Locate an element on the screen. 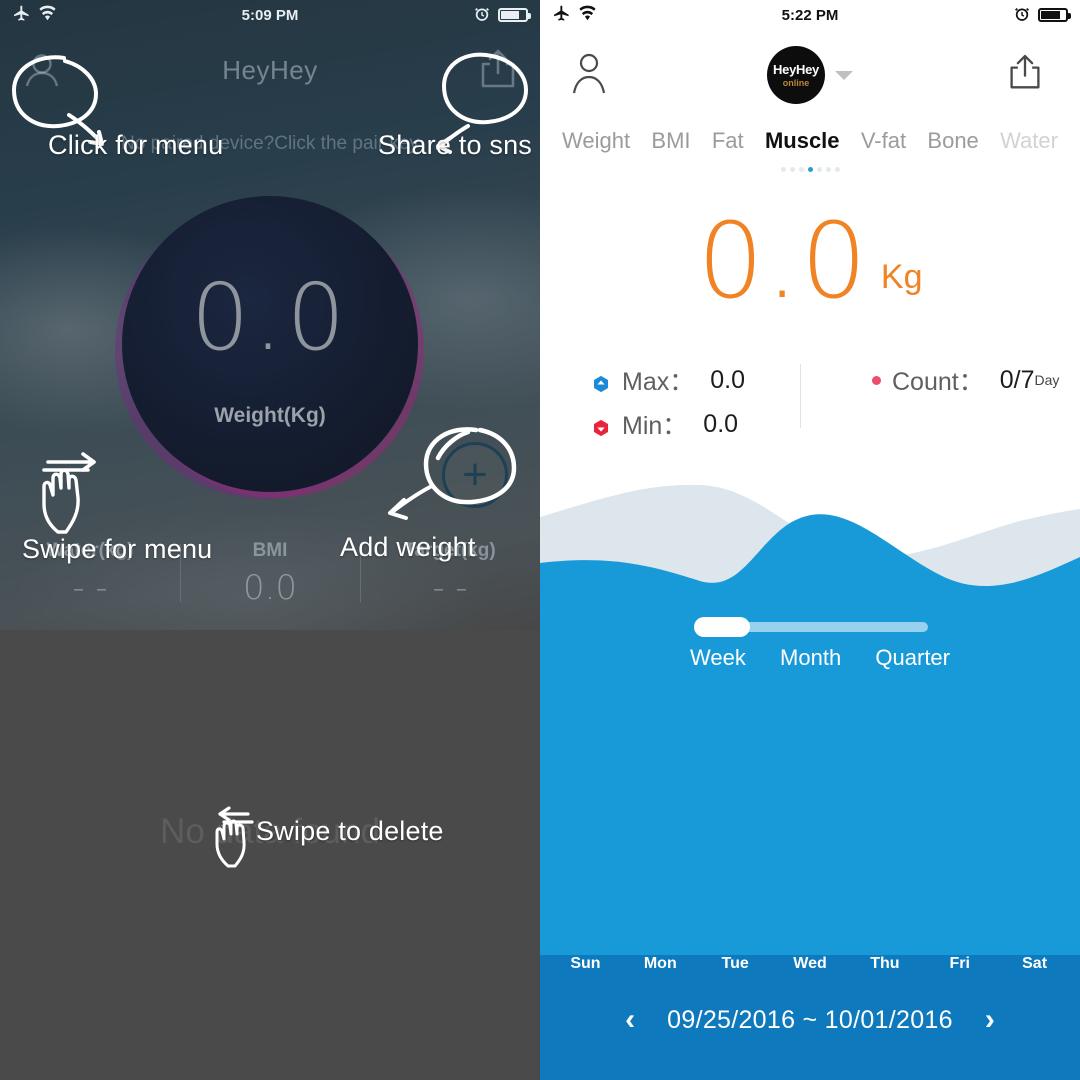  annotation-swipe-to-delete: Swipe to delete is located at coordinates (350, 831).